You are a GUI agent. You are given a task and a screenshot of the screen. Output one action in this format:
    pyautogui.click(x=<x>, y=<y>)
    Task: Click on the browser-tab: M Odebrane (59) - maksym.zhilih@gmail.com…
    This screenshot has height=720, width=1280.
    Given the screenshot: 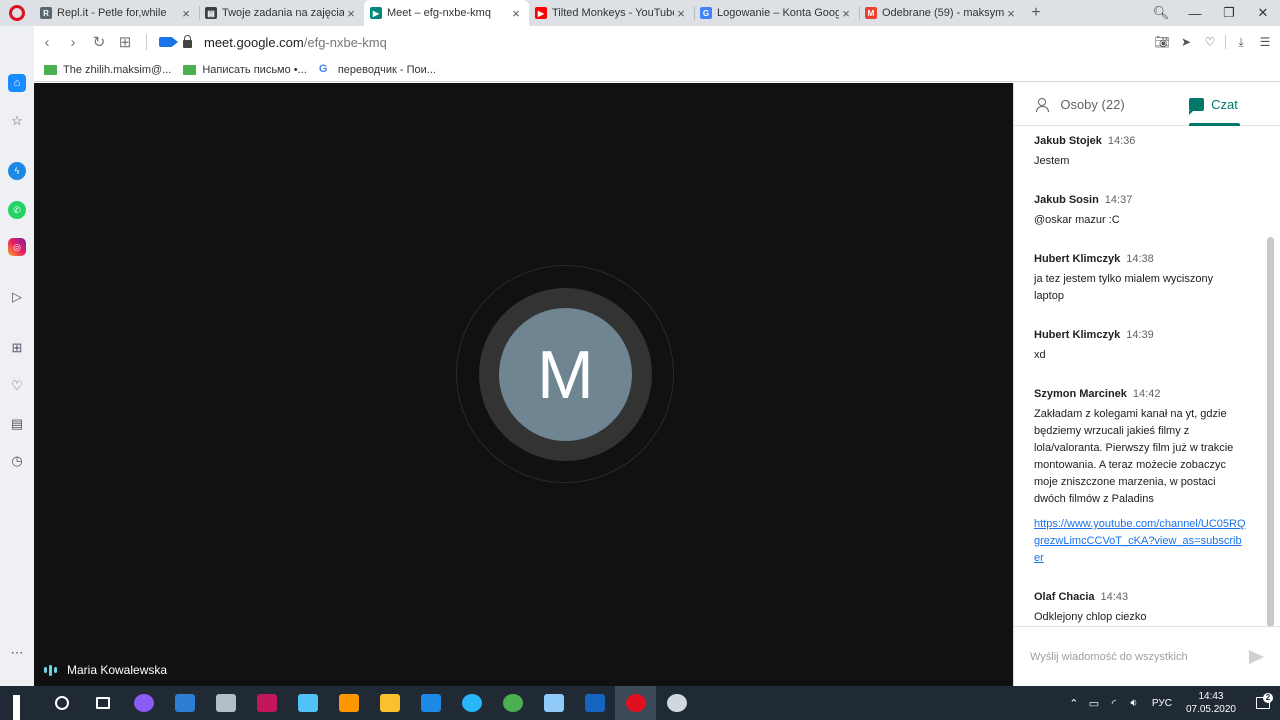 What is the action you would take?
    pyautogui.click(x=941, y=13)
    